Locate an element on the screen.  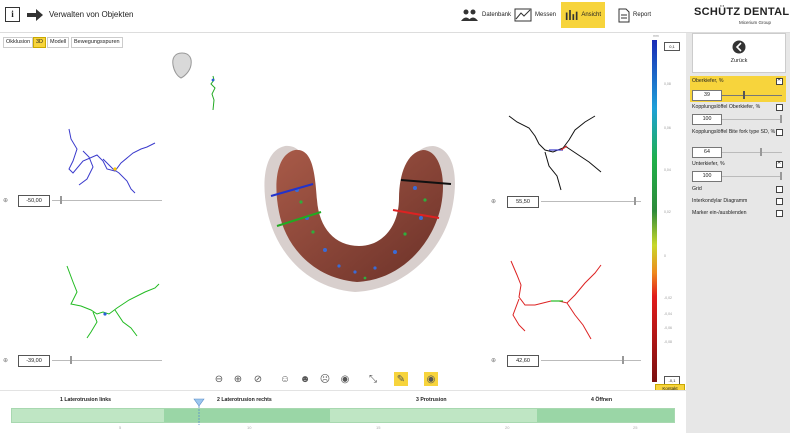
slider-thumb-top-right is located at coordinates (635, 201).